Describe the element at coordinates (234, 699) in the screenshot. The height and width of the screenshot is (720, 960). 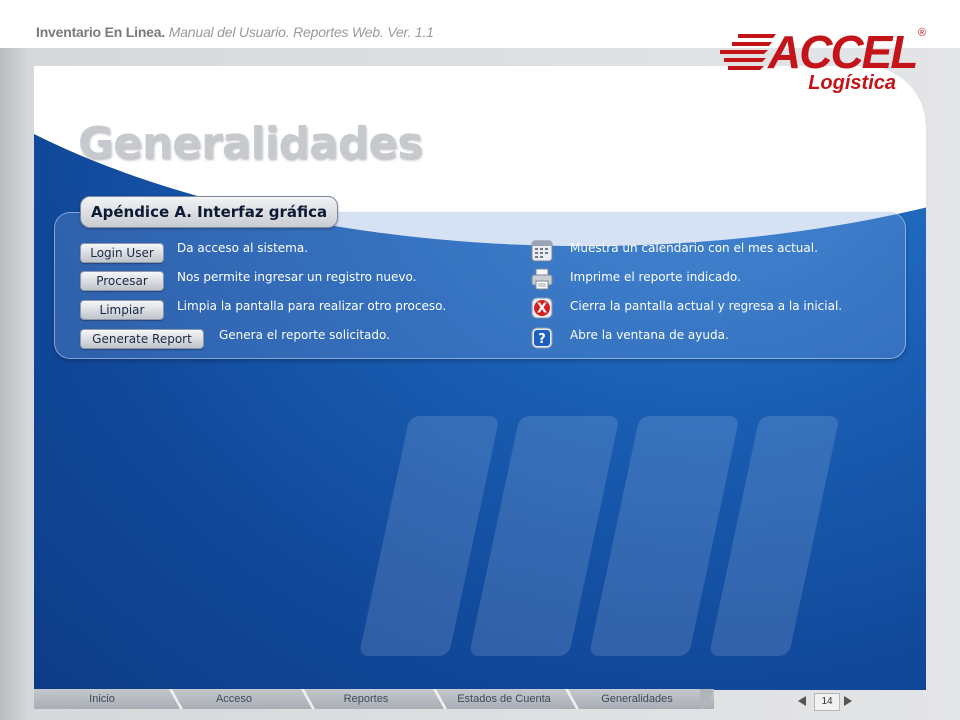
I see `tab-acceso: Acceso` at that location.